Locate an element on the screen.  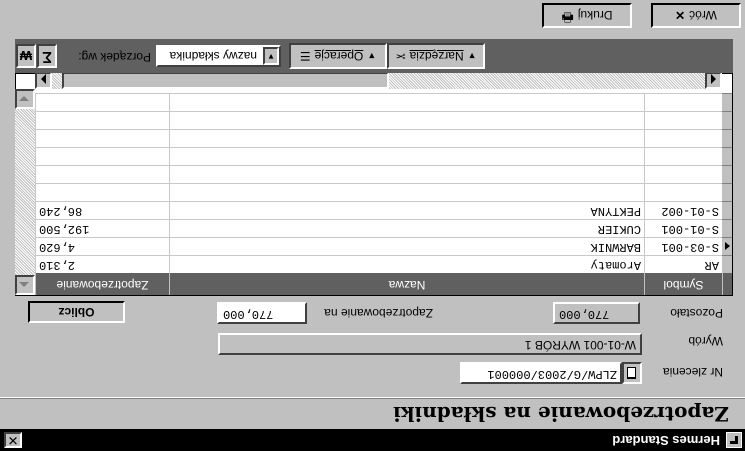
filter-icon: ₩ is located at coordinates (26, 56).